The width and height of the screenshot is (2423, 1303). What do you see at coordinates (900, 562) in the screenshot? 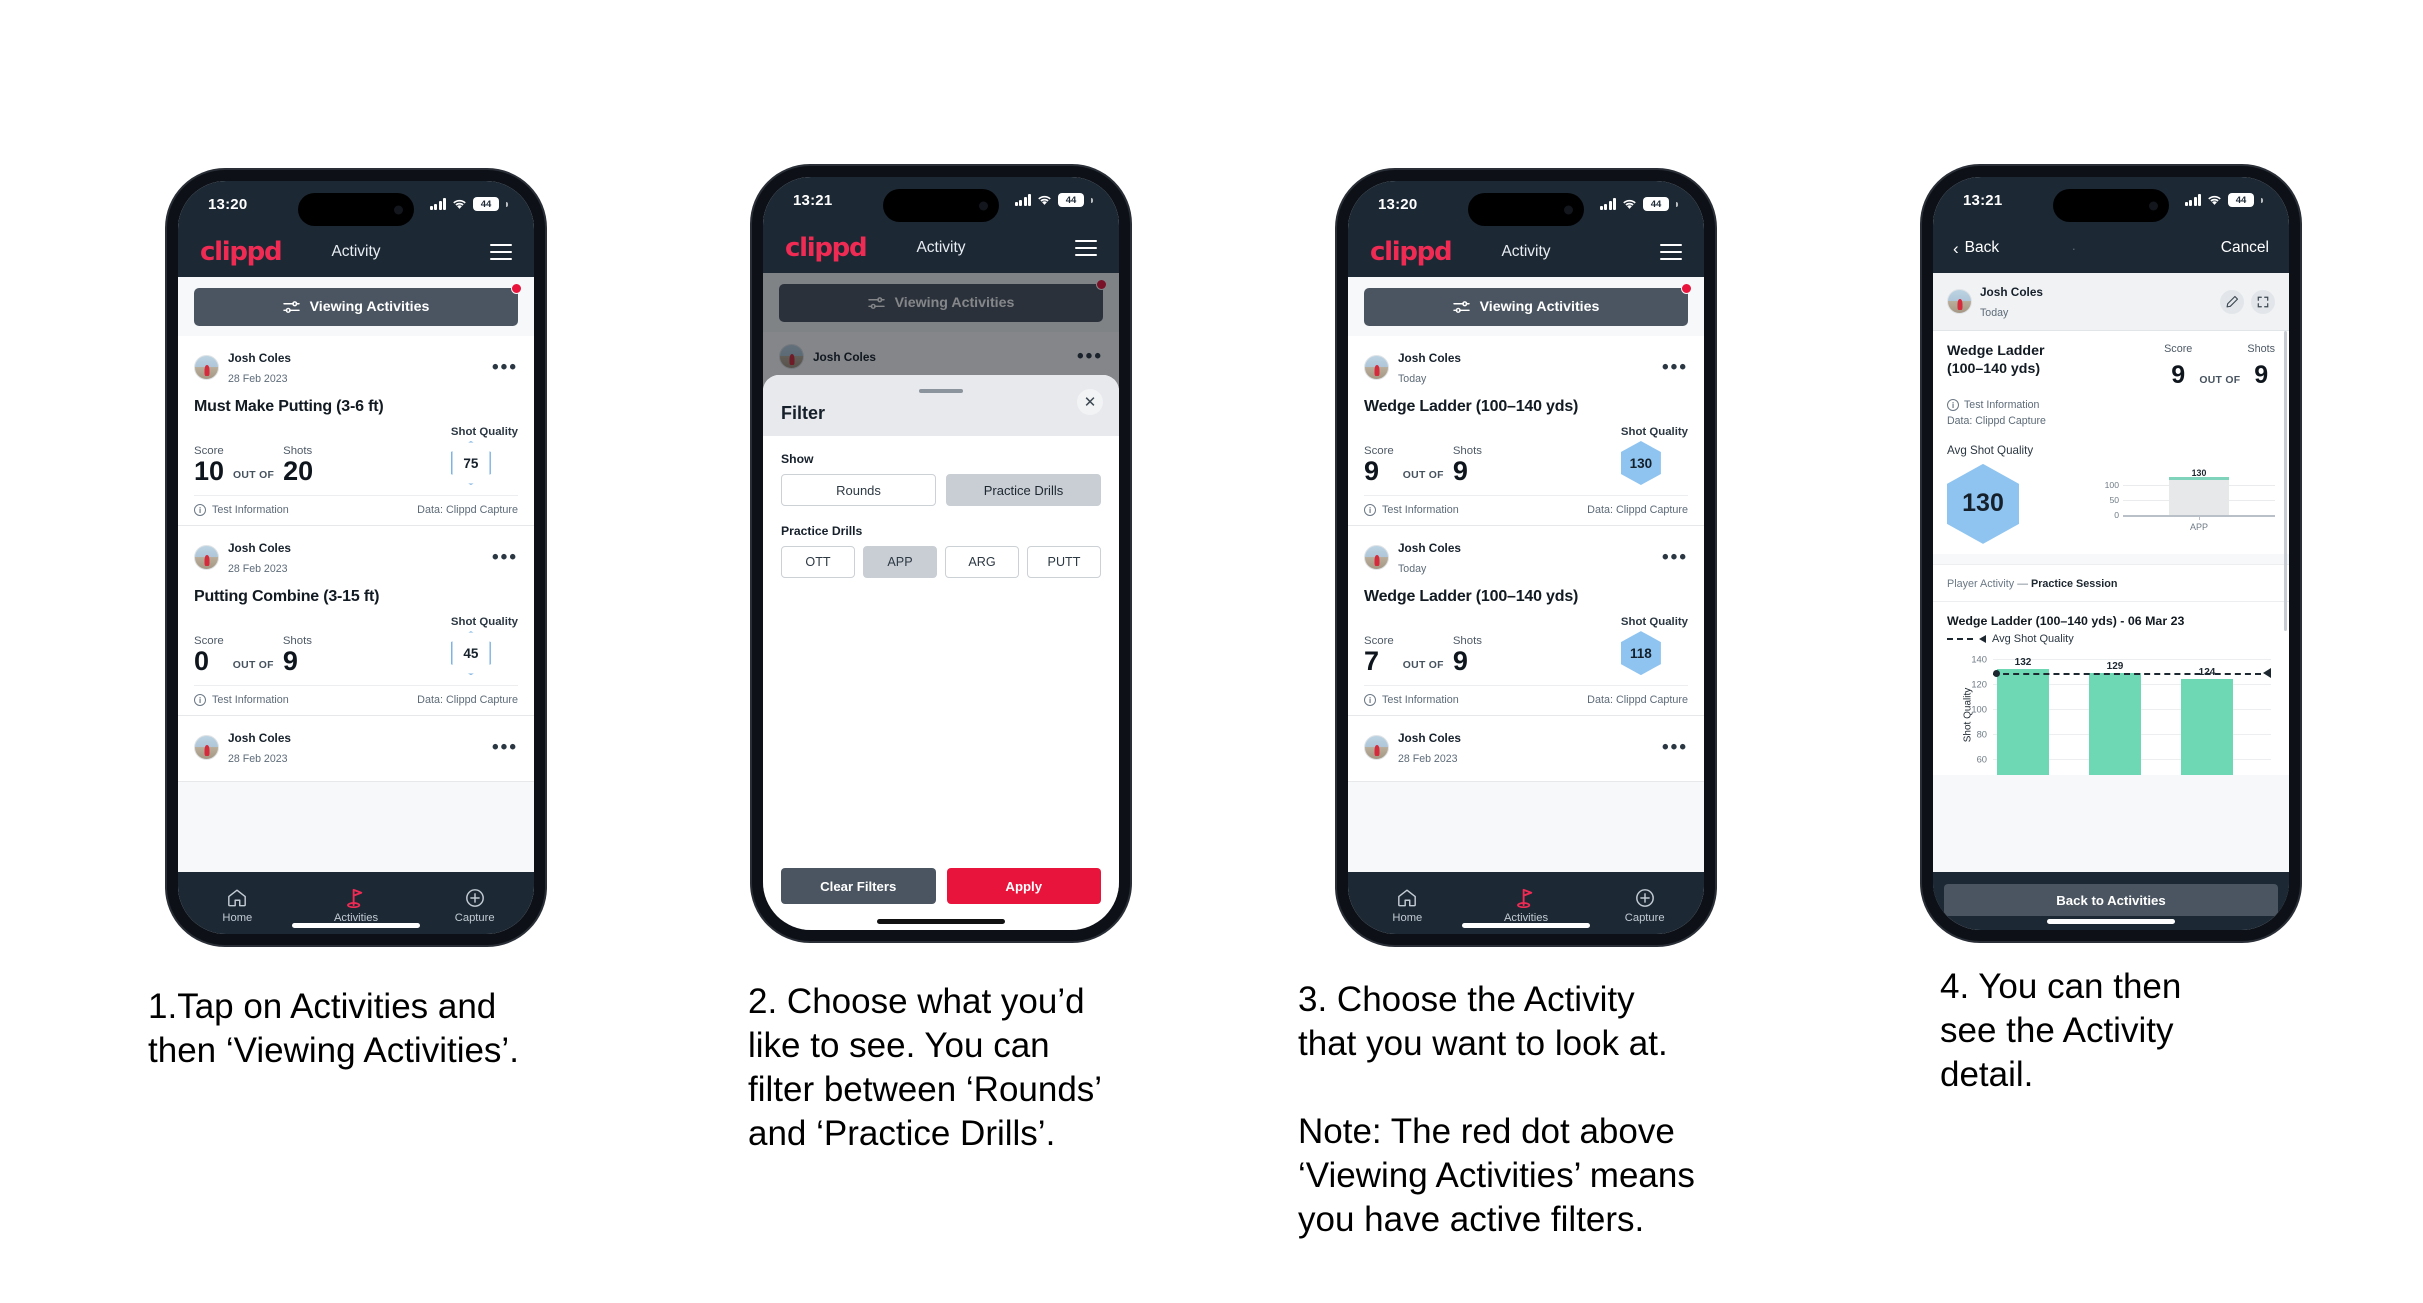
I see `drill-chip-app: APP` at bounding box center [900, 562].